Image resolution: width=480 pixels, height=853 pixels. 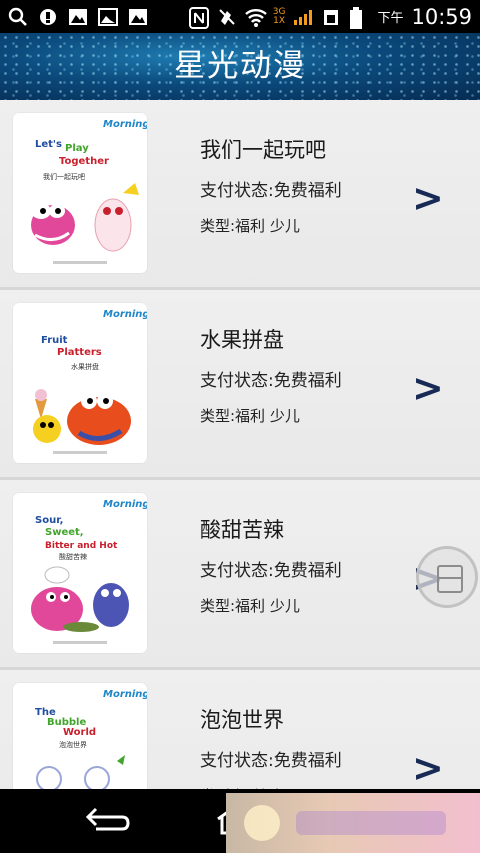 I want to click on item-title: 泡泡世界, so click(x=242, y=720).